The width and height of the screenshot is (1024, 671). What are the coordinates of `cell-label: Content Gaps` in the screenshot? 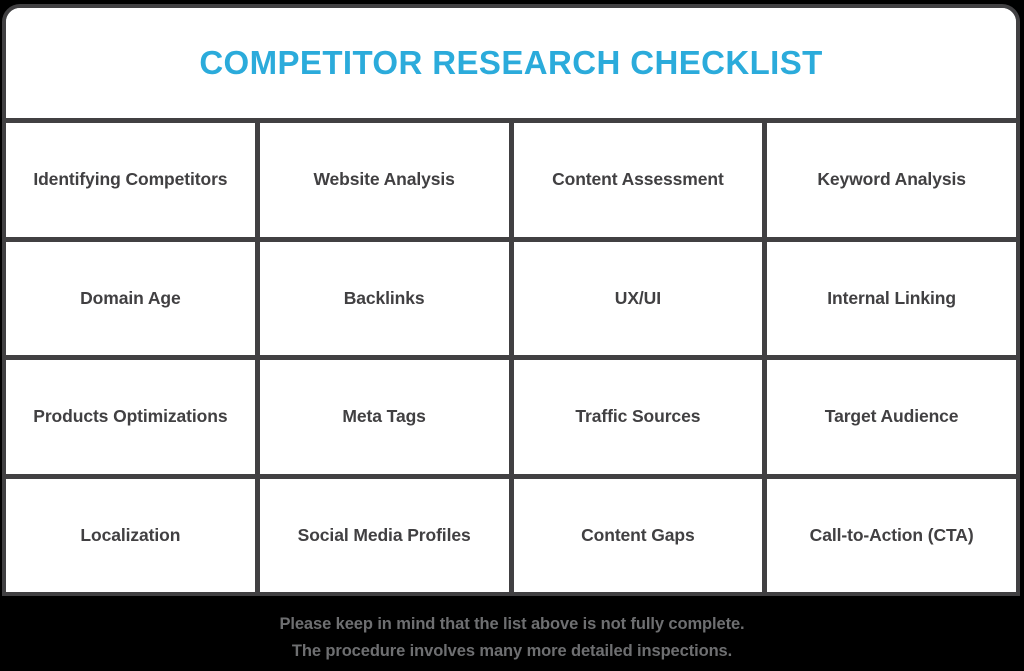 It's located at (638, 534).